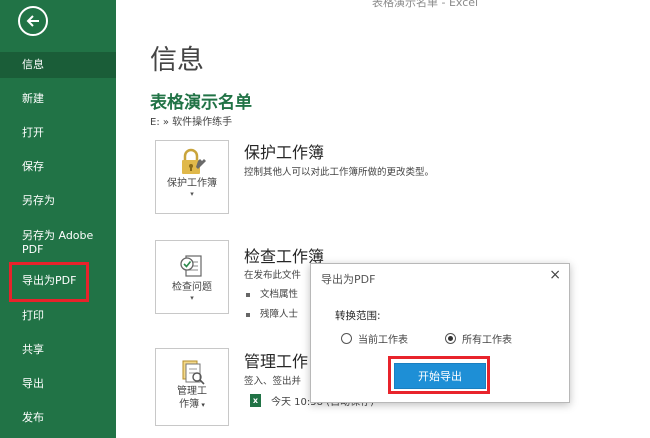 The image size is (650, 438). Describe the element at coordinates (177, 60) in the screenshot. I see `page-title: 信息` at that location.